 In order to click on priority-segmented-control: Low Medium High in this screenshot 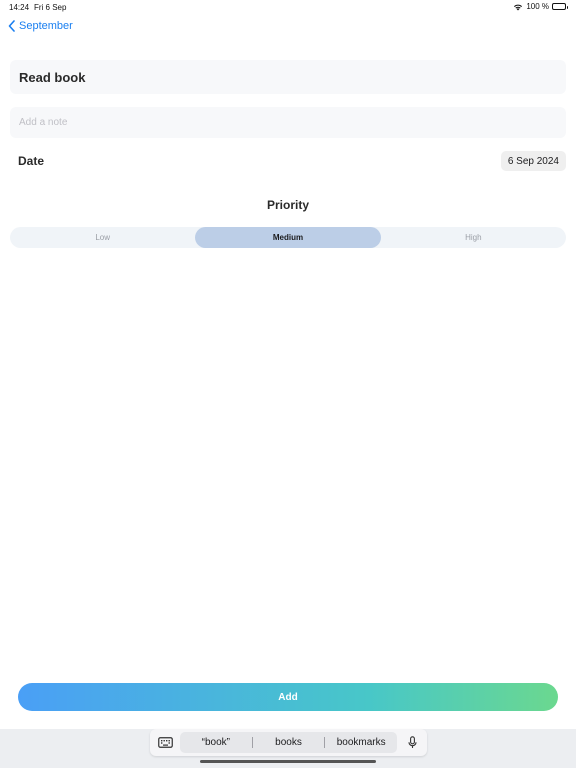, I will do `click(288, 237)`.